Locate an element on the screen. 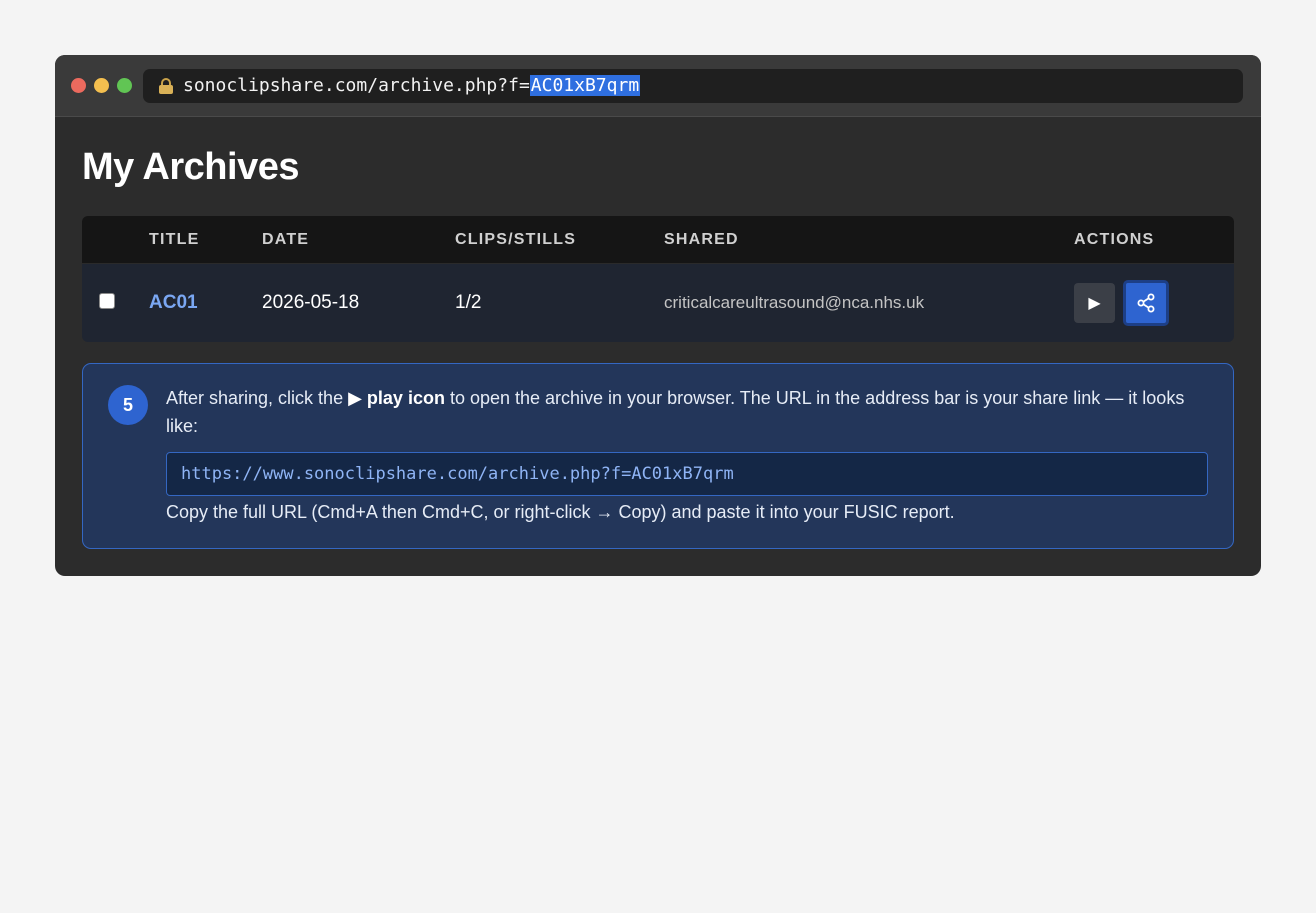 Image resolution: width=1316 pixels, height=913 pixels. header-actions: ACTIONS is located at coordinates (1114, 239).